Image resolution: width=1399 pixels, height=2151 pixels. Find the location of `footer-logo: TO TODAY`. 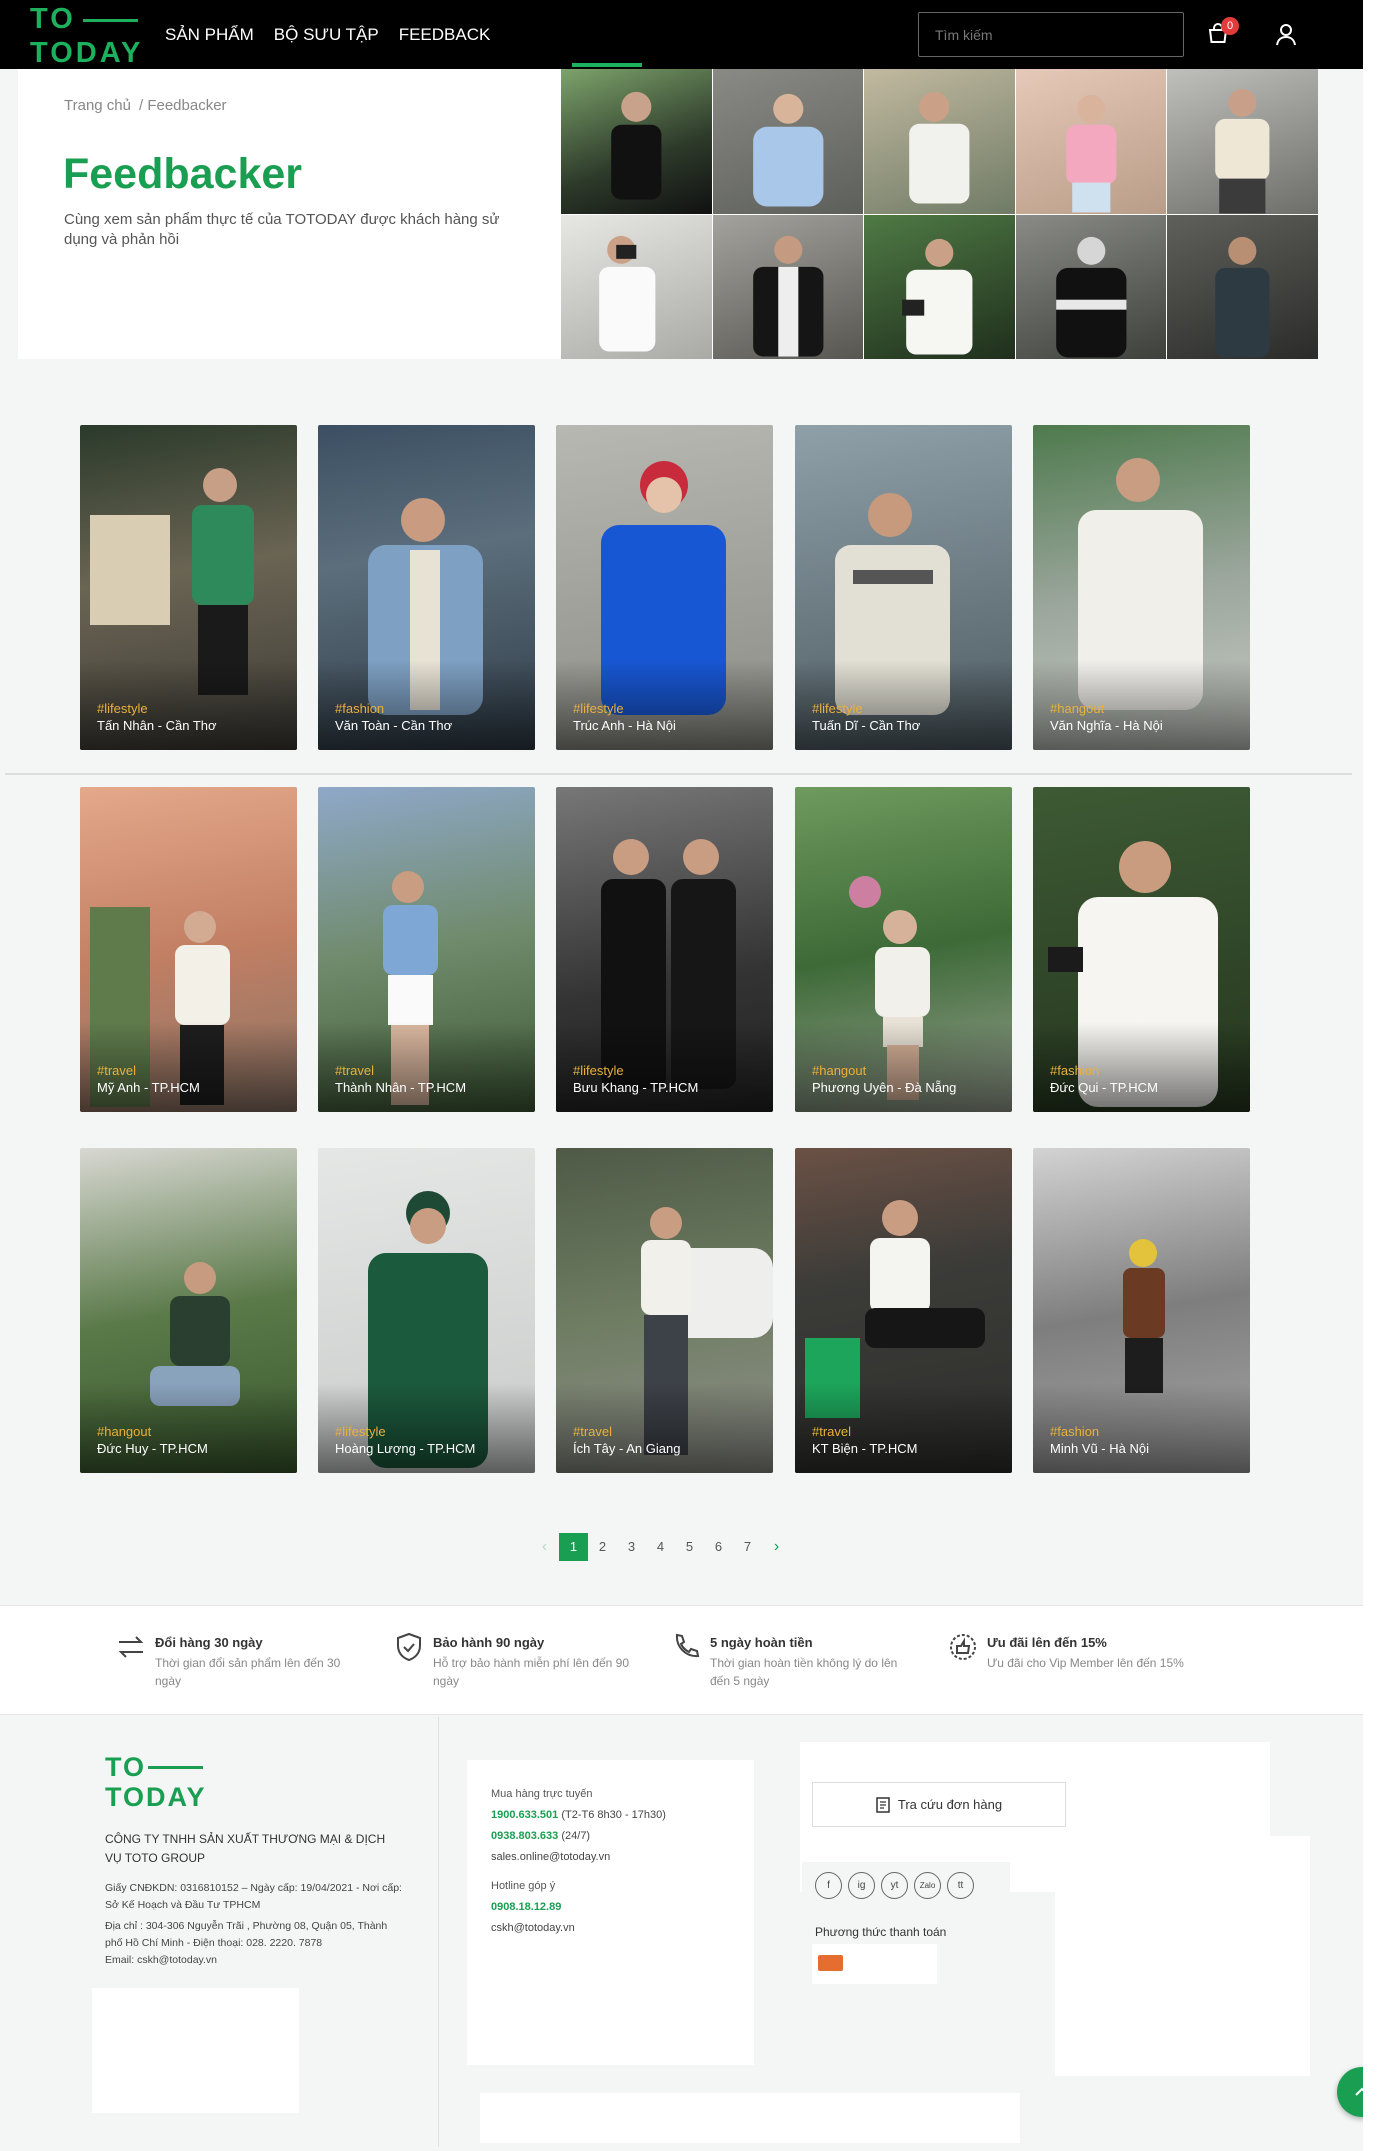

footer-logo: TO TODAY is located at coordinates (160, 1784).